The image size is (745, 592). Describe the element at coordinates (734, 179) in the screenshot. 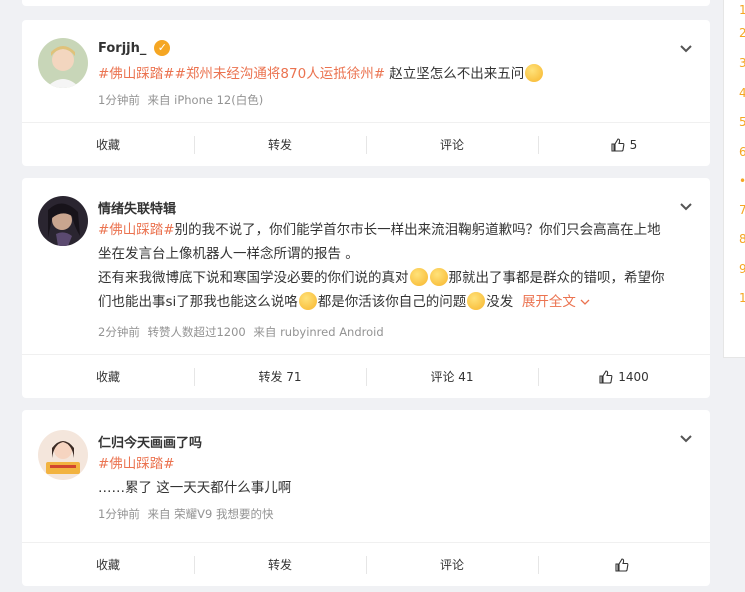

I see `hot-search-sidebar: 1 2 3 4 5 6 • 7 8 9 1` at that location.